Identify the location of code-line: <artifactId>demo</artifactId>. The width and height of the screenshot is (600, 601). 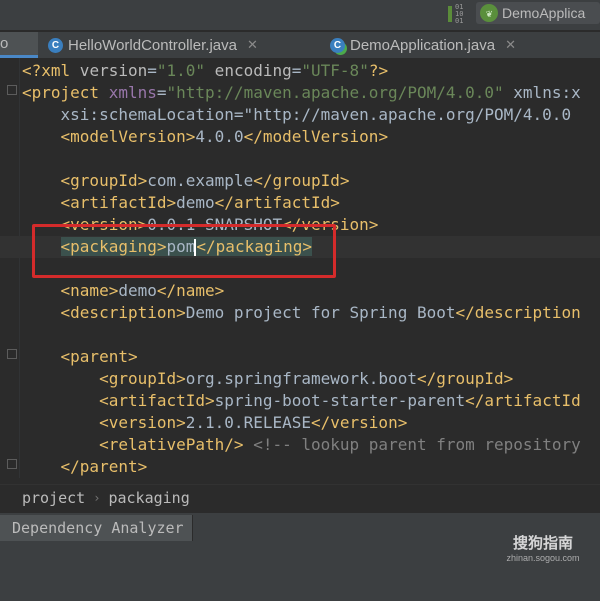
(200, 202).